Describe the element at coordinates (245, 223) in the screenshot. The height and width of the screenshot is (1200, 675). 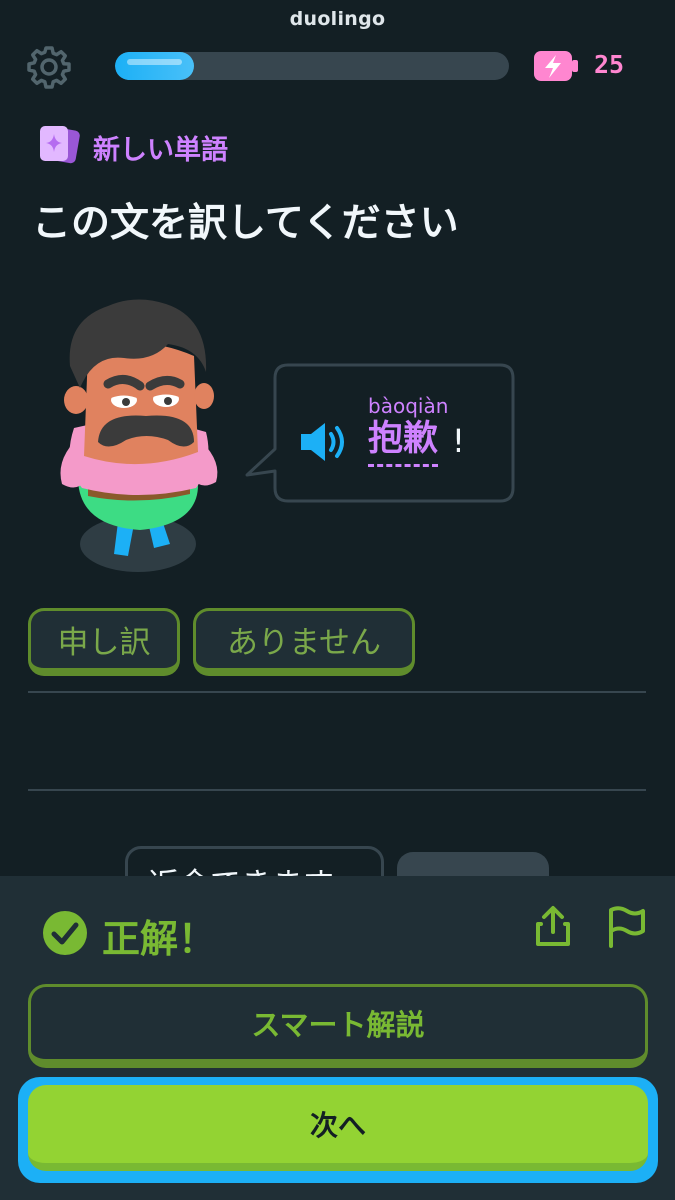
I see `exercise-instruction: この文を訳してください` at that location.